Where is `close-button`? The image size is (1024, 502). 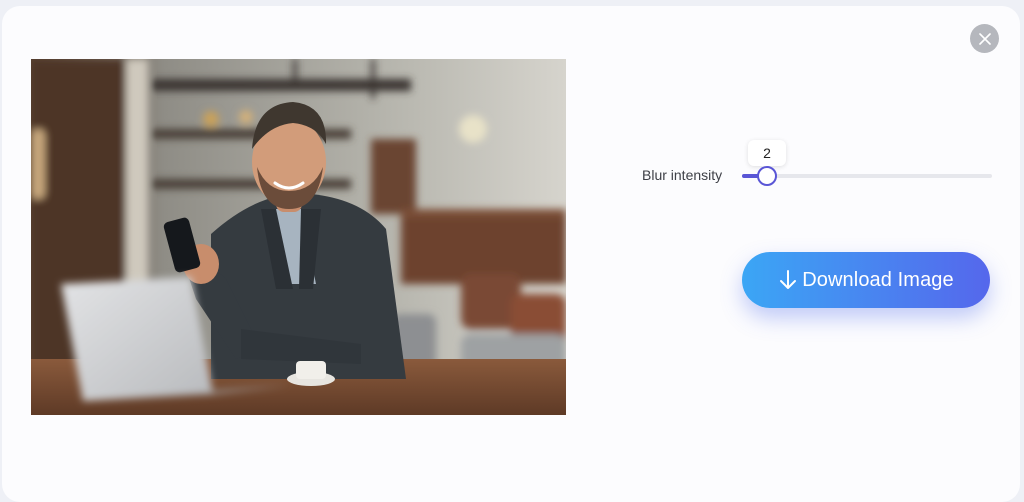 close-button is located at coordinates (984, 38).